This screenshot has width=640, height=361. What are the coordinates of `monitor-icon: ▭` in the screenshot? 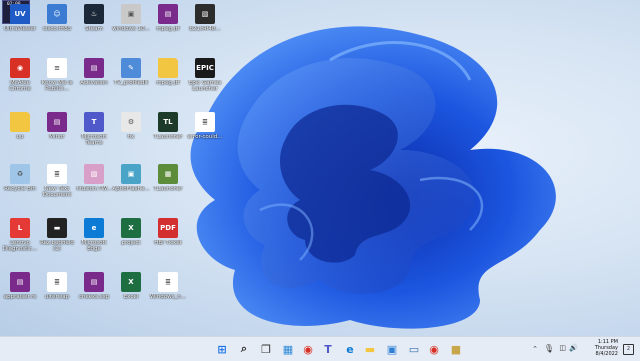 It's located at (414, 349).